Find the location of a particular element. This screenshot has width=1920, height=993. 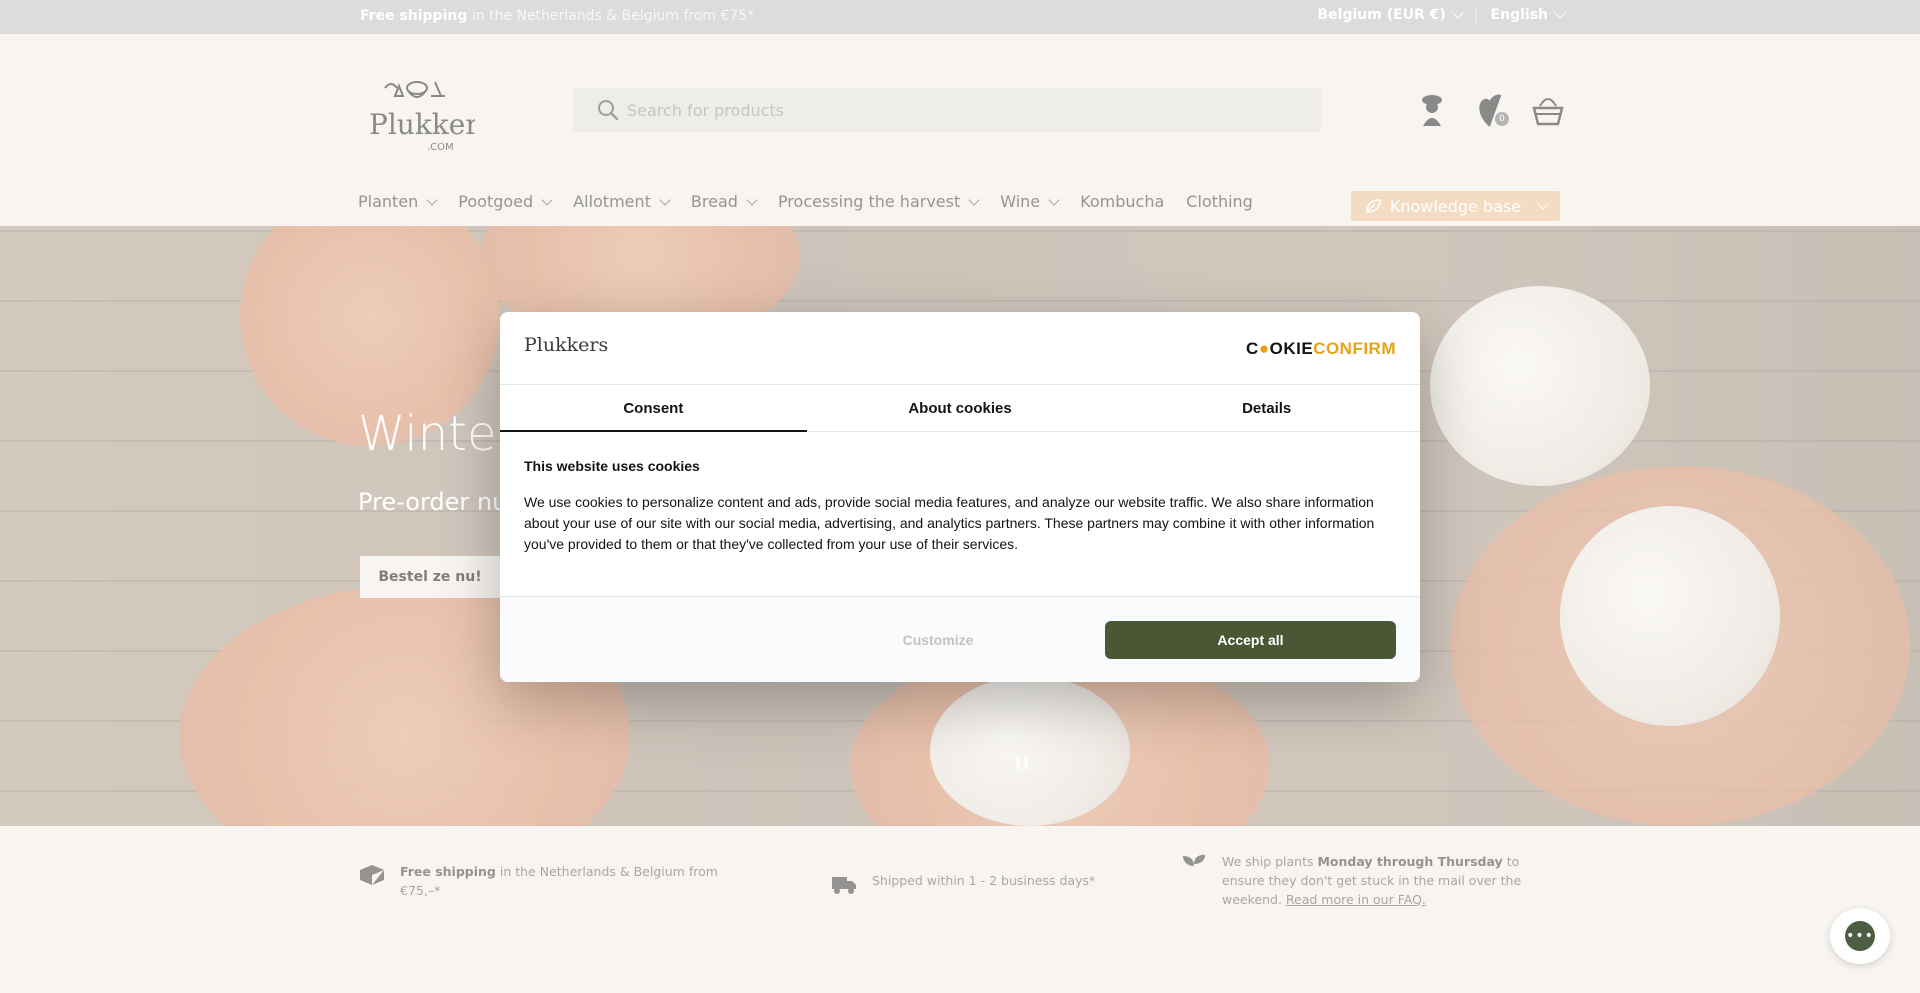

chat-icon: ••• is located at coordinates (1860, 936).